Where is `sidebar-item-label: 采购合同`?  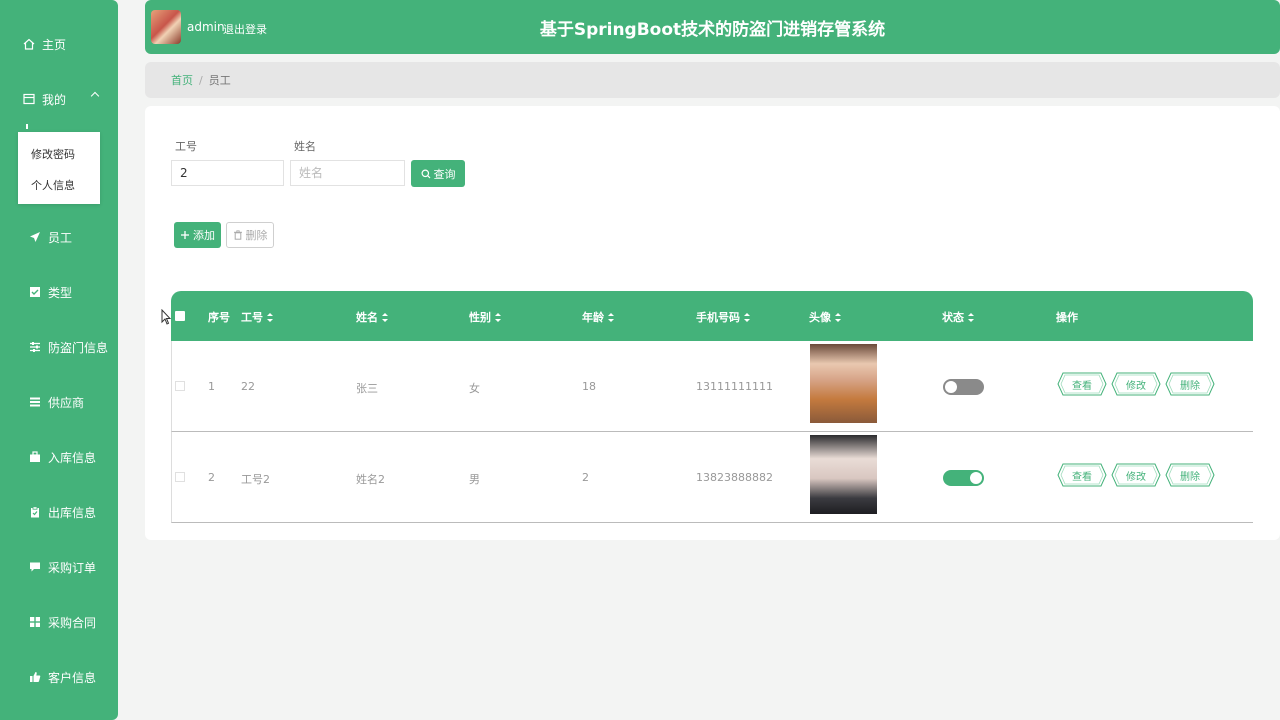 sidebar-item-label: 采购合同 is located at coordinates (72, 622).